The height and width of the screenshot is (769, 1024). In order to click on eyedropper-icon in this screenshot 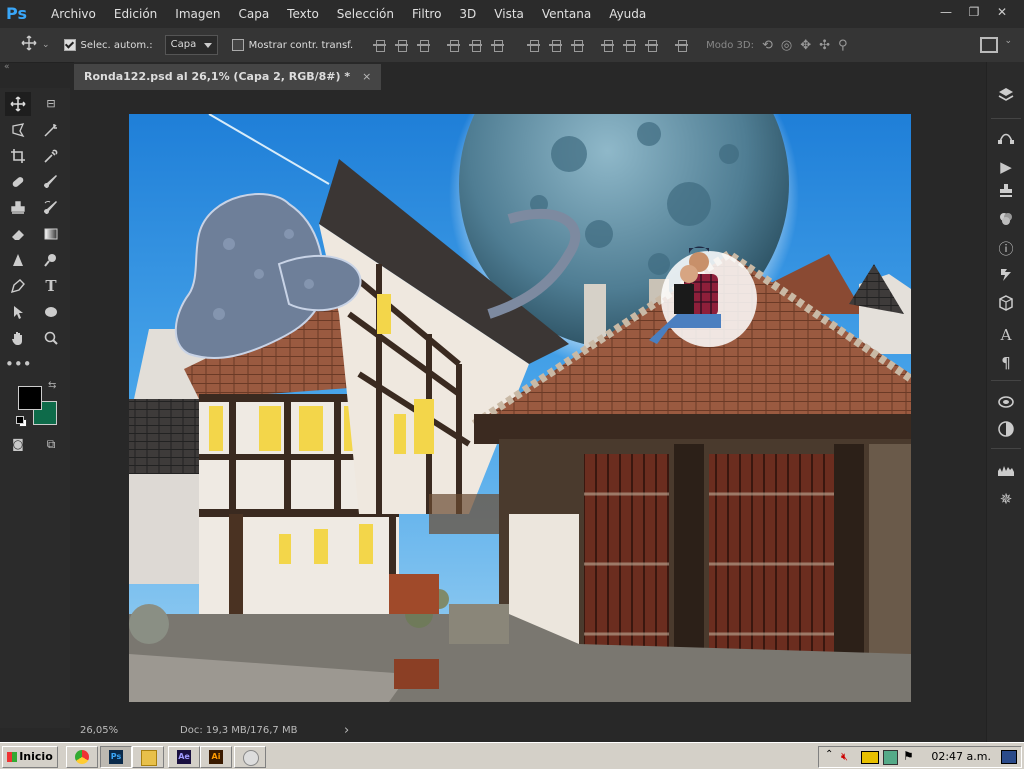, I will do `click(51, 156)`.